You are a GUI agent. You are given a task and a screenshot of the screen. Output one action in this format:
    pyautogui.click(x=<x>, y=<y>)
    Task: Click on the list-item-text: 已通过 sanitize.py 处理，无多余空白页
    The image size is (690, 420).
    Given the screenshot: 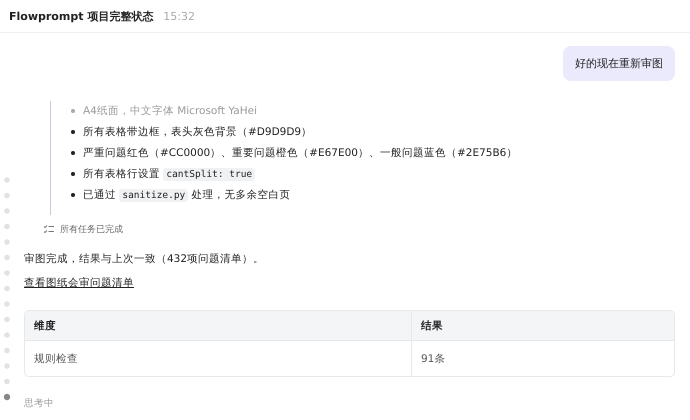 What is the action you would take?
    pyautogui.click(x=187, y=195)
    